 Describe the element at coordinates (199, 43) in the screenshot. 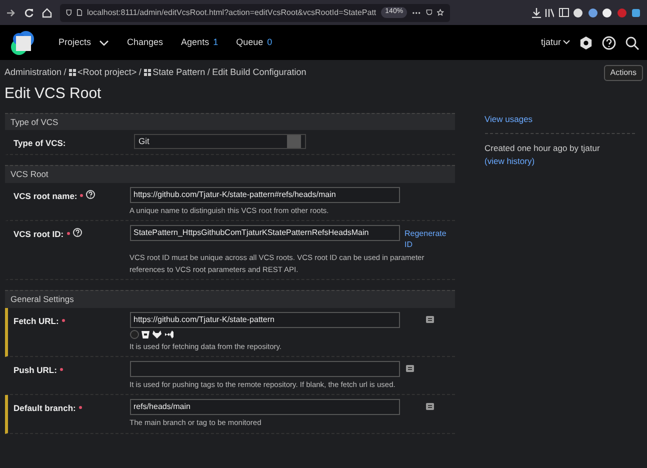

I see `nav-link: Agents 1` at that location.